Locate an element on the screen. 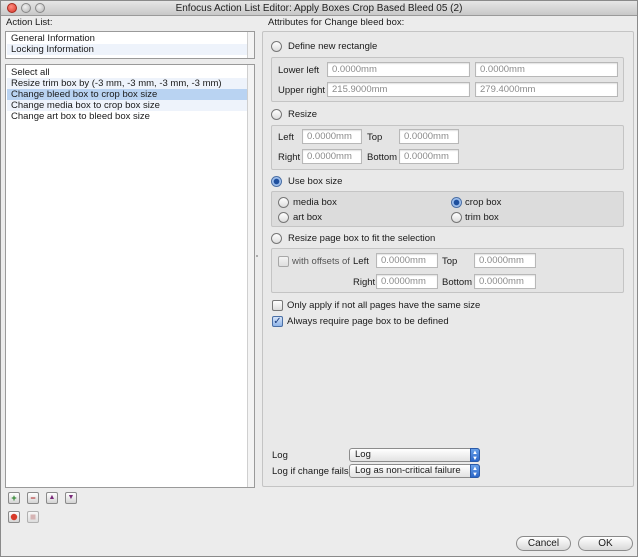  log-label: Log is located at coordinates (280, 455).